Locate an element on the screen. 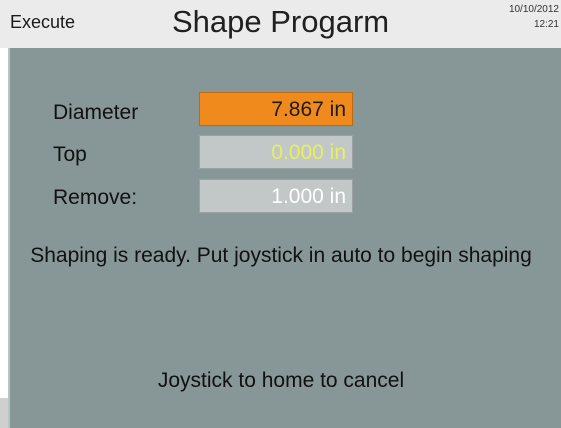 This screenshot has width=561, height=428. panel-edge is located at coordinates (4, 413).